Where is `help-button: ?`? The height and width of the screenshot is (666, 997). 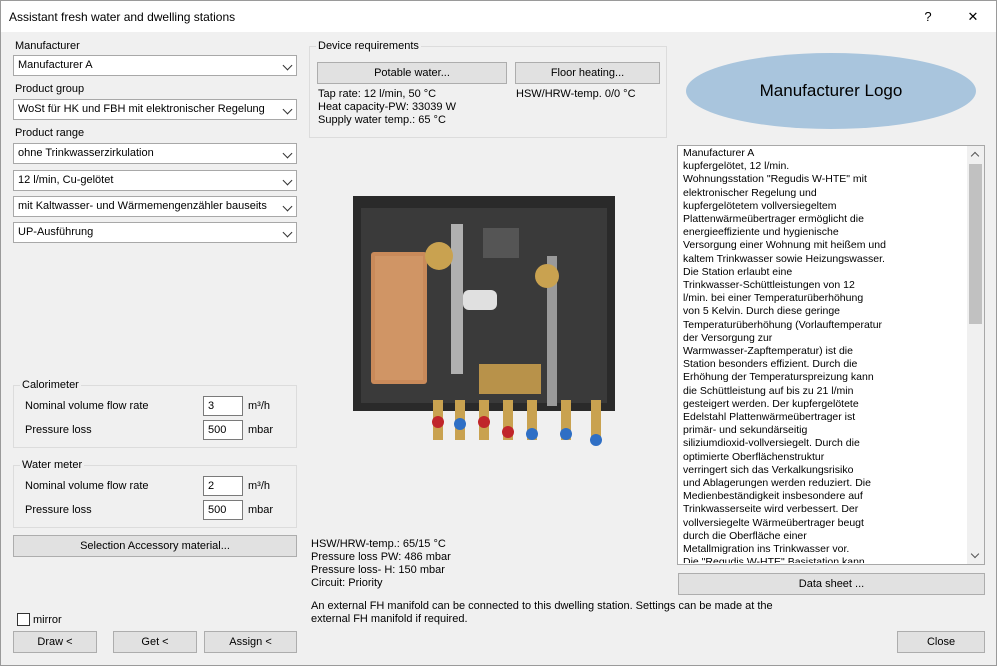 help-button: ? is located at coordinates (928, 16).